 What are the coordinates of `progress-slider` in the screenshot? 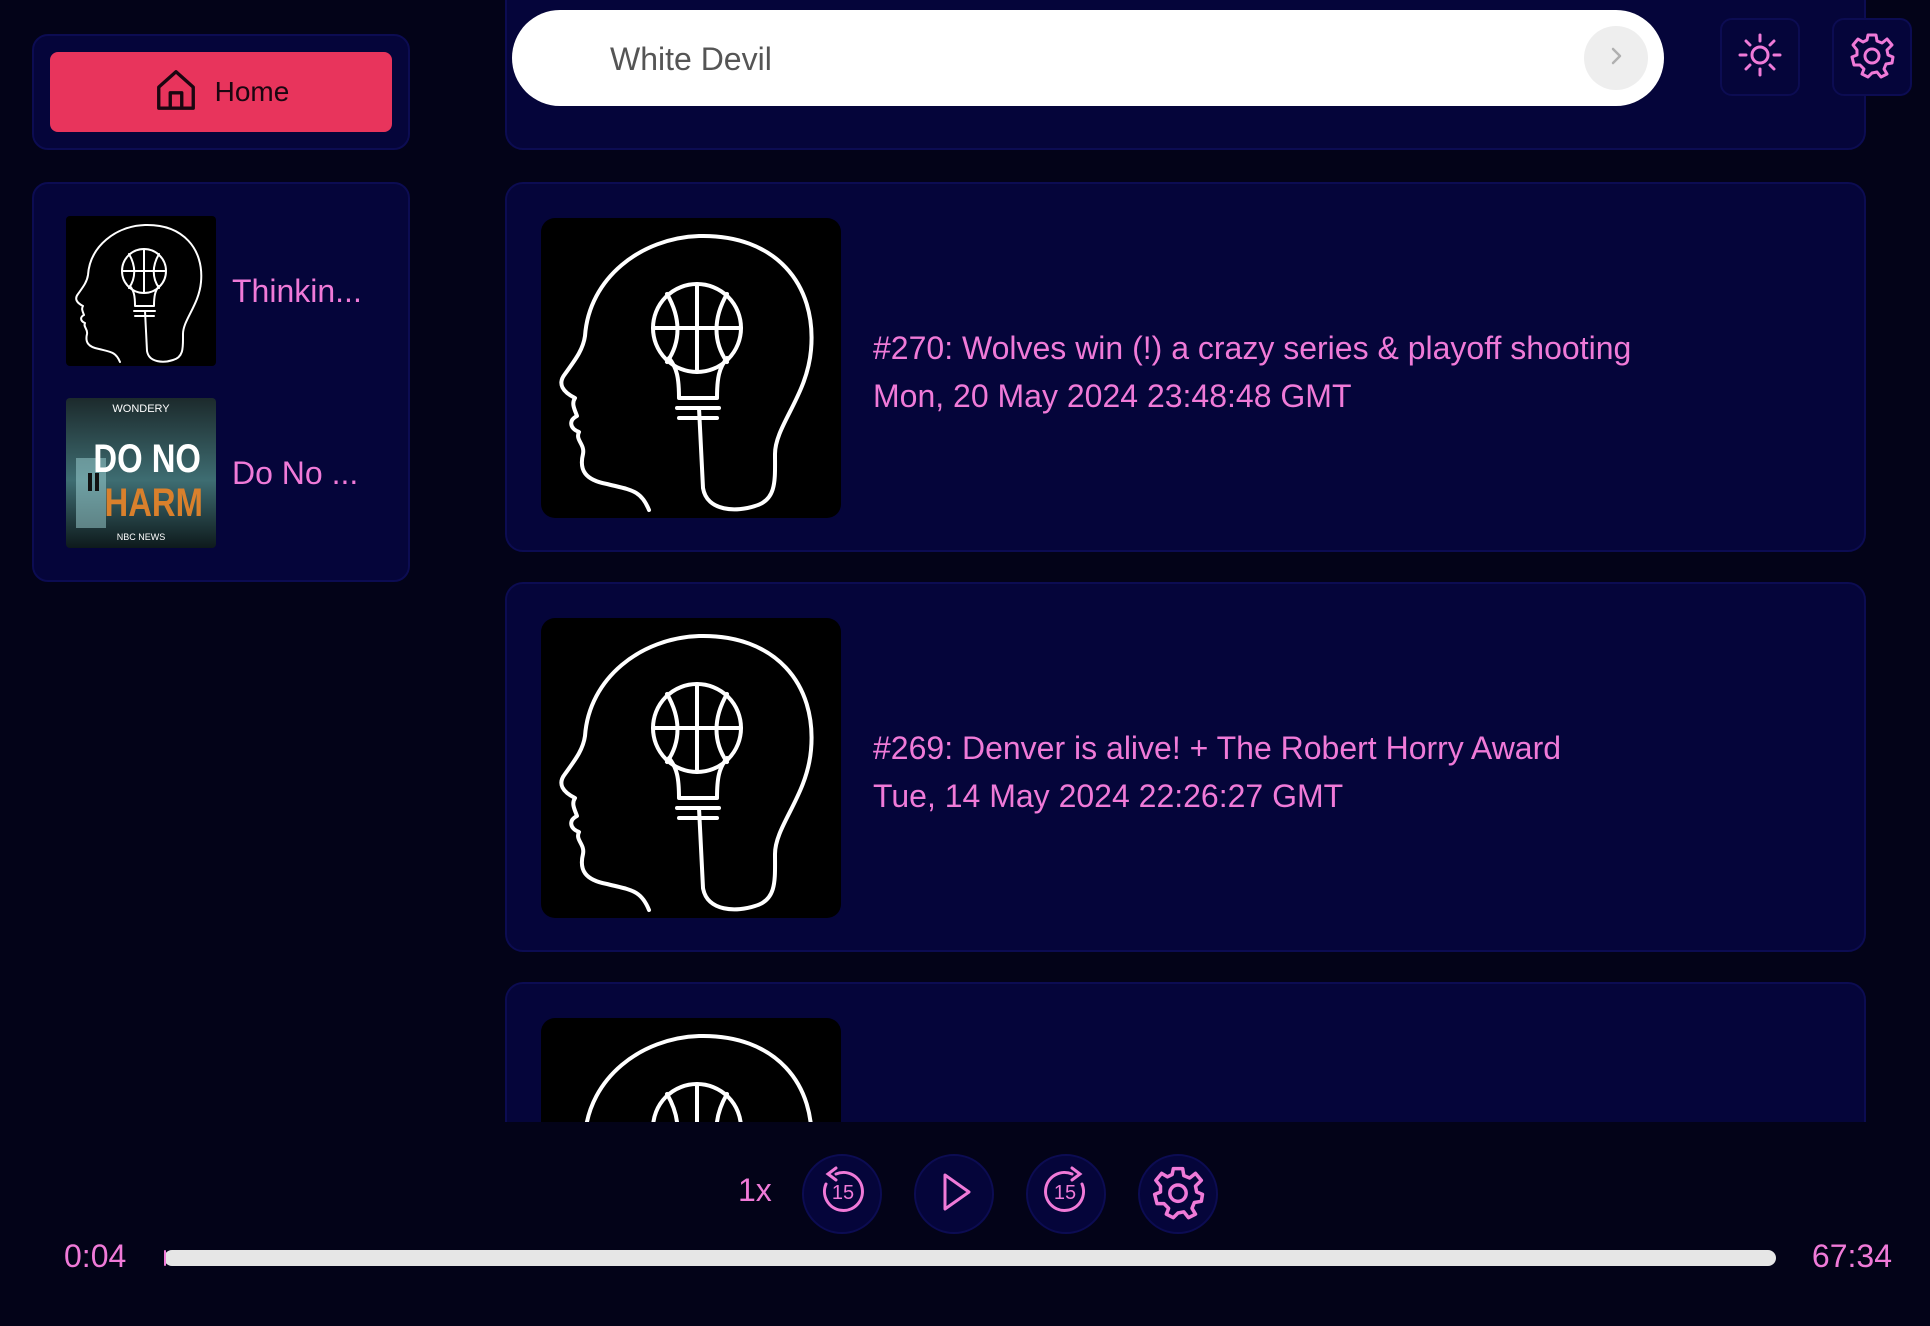 It's located at (970, 1258).